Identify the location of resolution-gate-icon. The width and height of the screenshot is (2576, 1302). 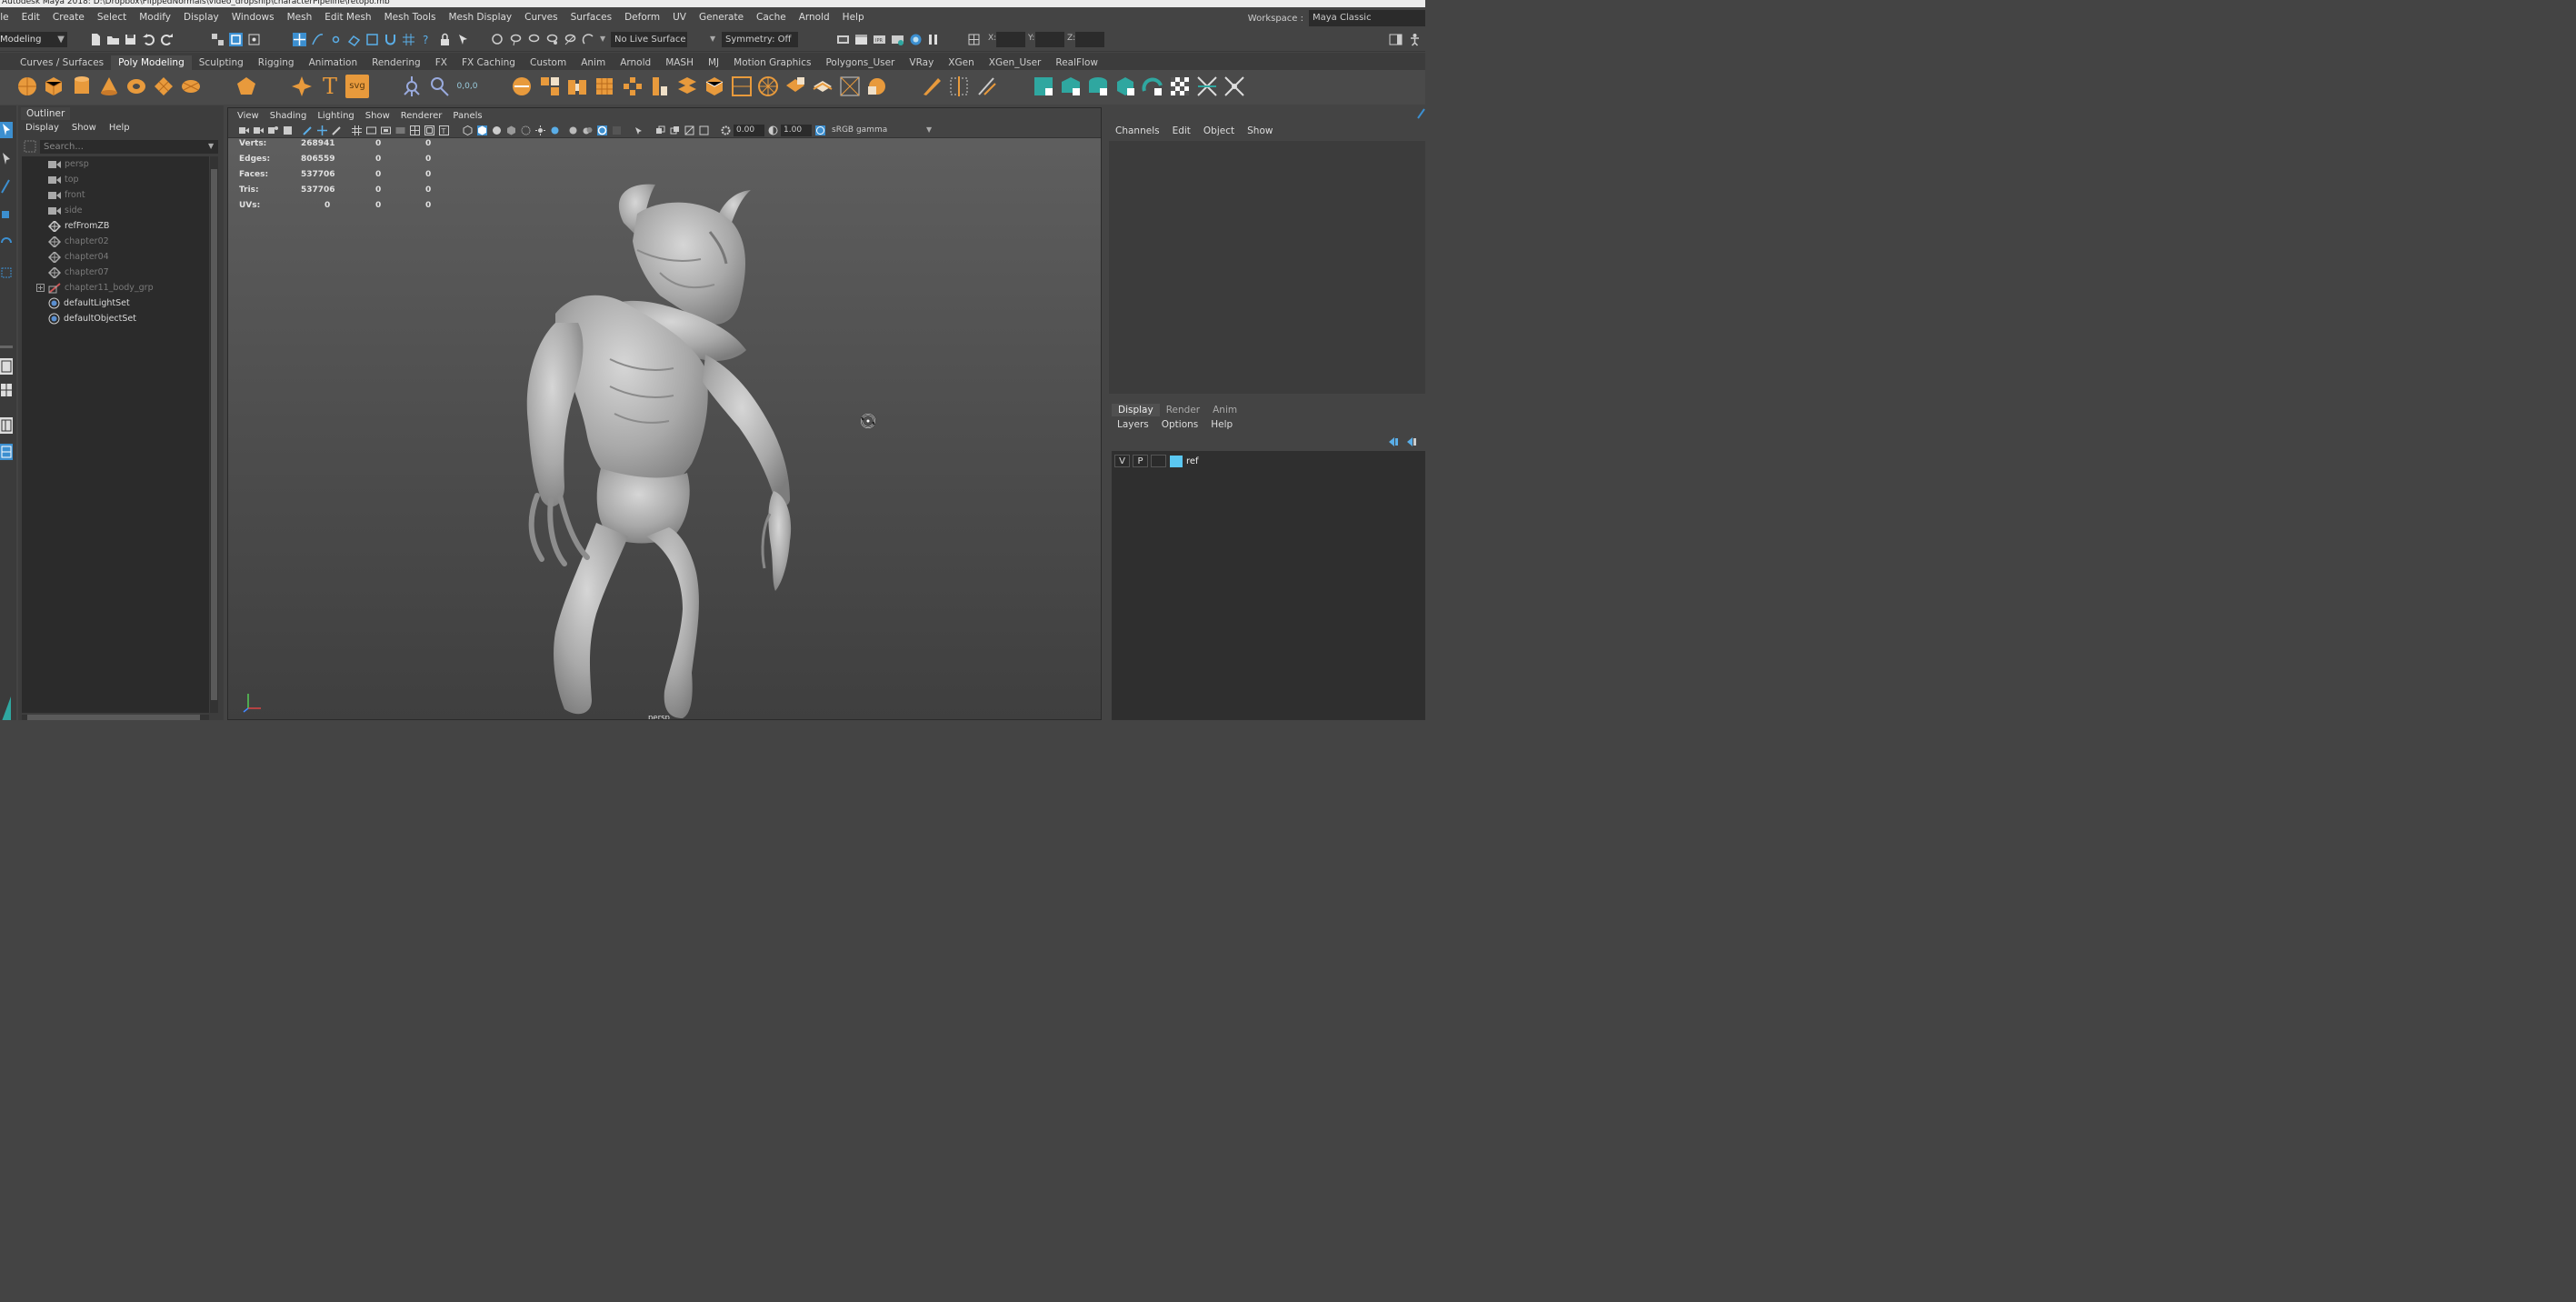
(386, 130).